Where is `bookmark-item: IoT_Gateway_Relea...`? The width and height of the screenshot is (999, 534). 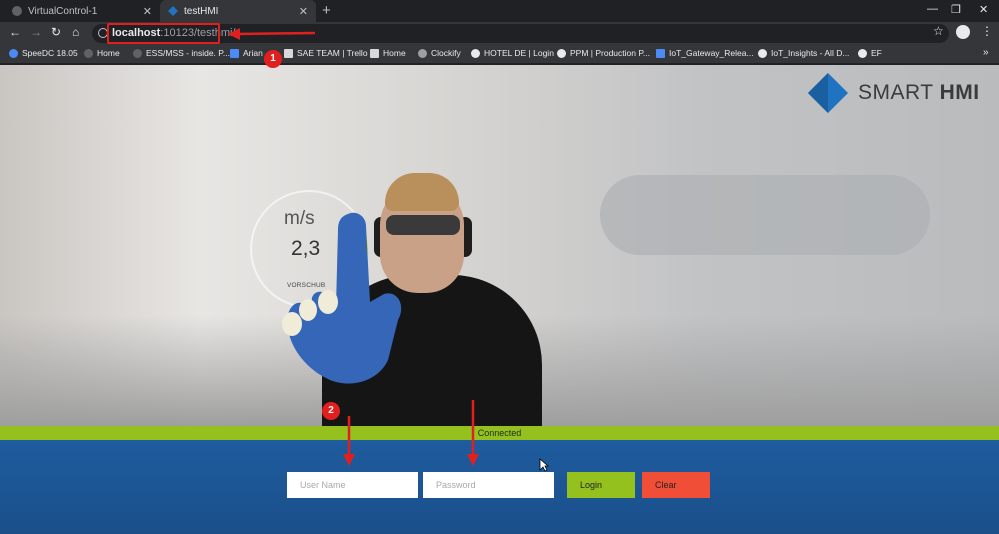
bookmark-item: IoT_Gateway_Relea... is located at coordinates (705, 53).